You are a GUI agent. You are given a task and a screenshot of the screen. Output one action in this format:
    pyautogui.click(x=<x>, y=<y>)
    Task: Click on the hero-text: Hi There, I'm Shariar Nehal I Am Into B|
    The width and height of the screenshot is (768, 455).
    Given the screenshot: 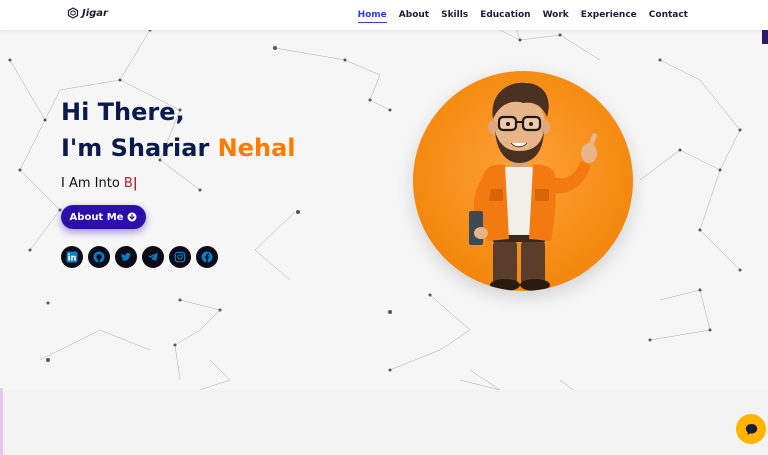 What is the action you would take?
    pyautogui.click(x=178, y=142)
    